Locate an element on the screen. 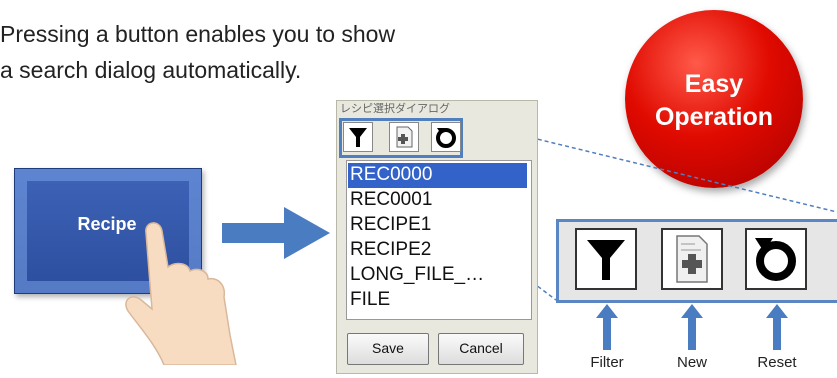 The height and width of the screenshot is (378, 837). list-item: FILE is located at coordinates (370, 300).